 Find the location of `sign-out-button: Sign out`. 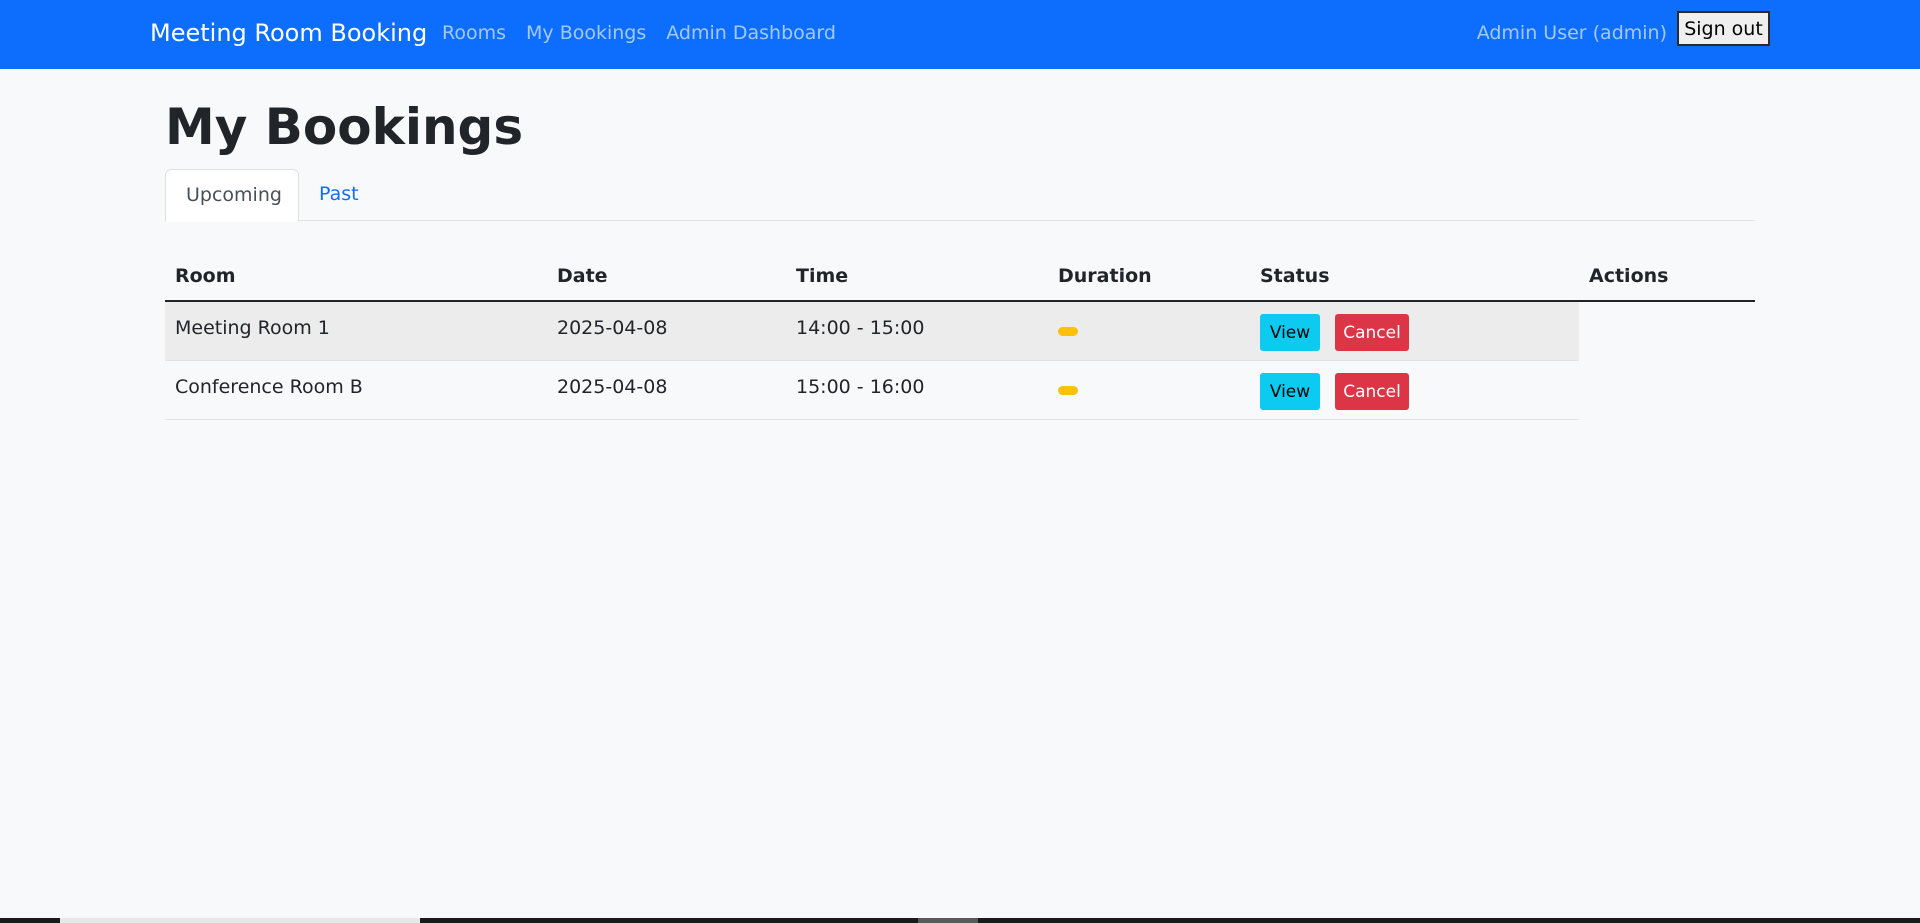

sign-out-button: Sign out is located at coordinates (1723, 28).